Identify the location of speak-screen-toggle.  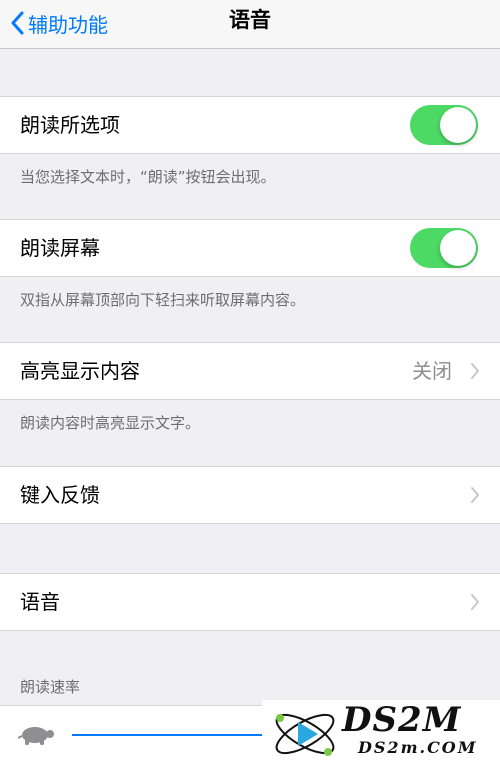
(444, 248).